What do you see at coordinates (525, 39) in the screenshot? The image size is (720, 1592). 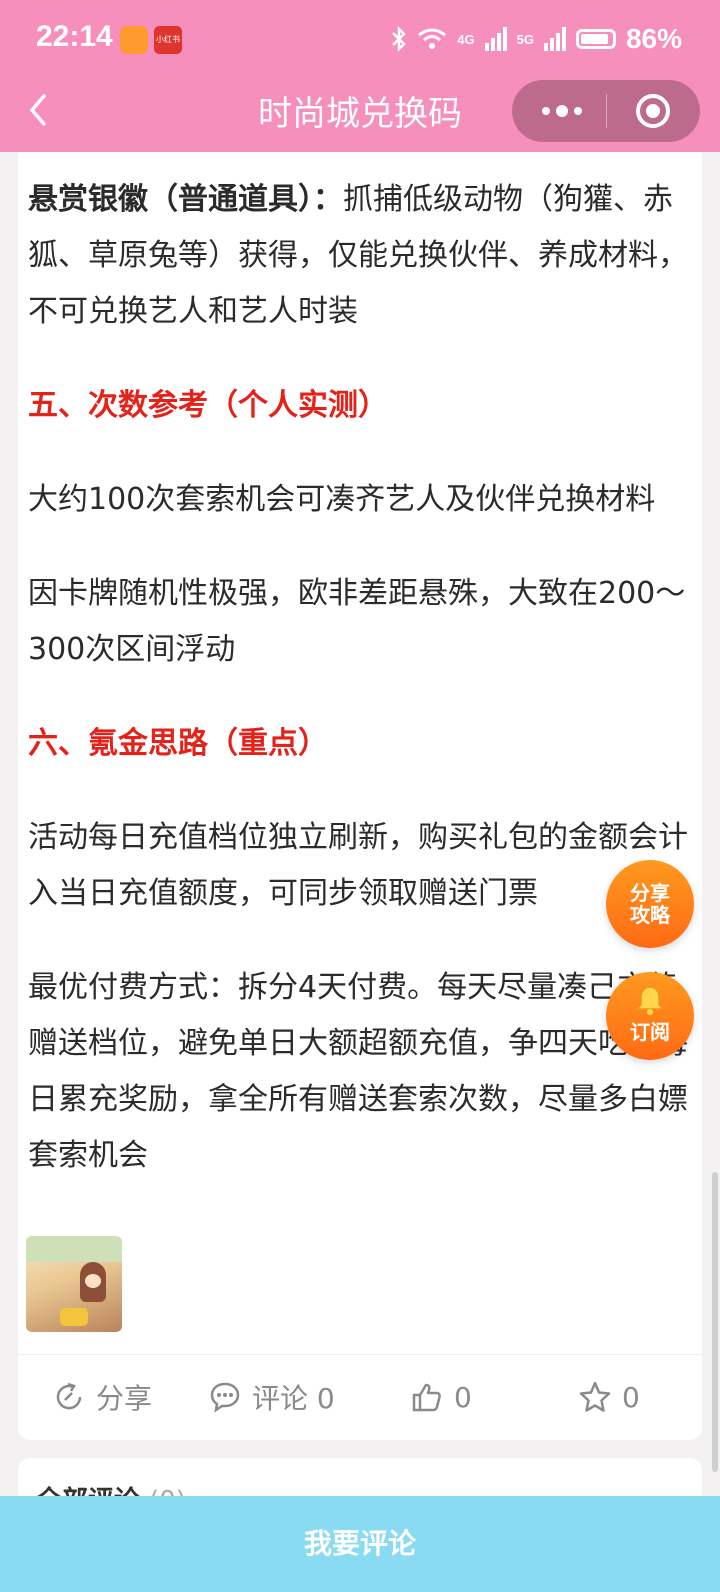 I see `signal-5g-label: 5G` at bounding box center [525, 39].